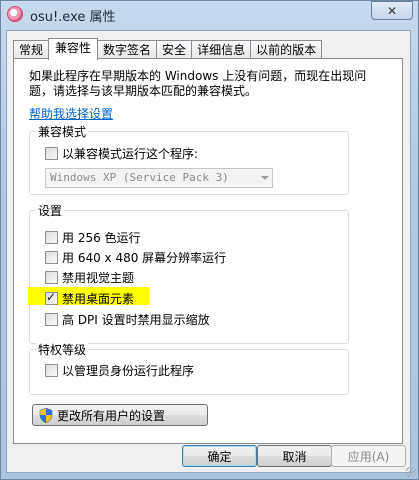 This screenshot has width=419, height=480. What do you see at coordinates (98, 299) in the screenshot?
I see `setting-disable-desktop-composition-label: 禁用桌面元素` at bounding box center [98, 299].